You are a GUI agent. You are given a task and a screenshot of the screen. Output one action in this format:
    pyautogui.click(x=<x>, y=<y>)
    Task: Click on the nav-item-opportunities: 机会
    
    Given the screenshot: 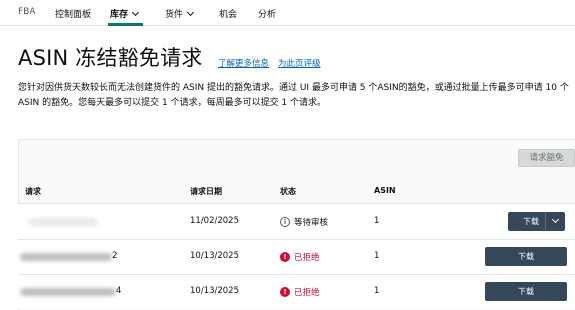 What is the action you would take?
    pyautogui.click(x=228, y=13)
    